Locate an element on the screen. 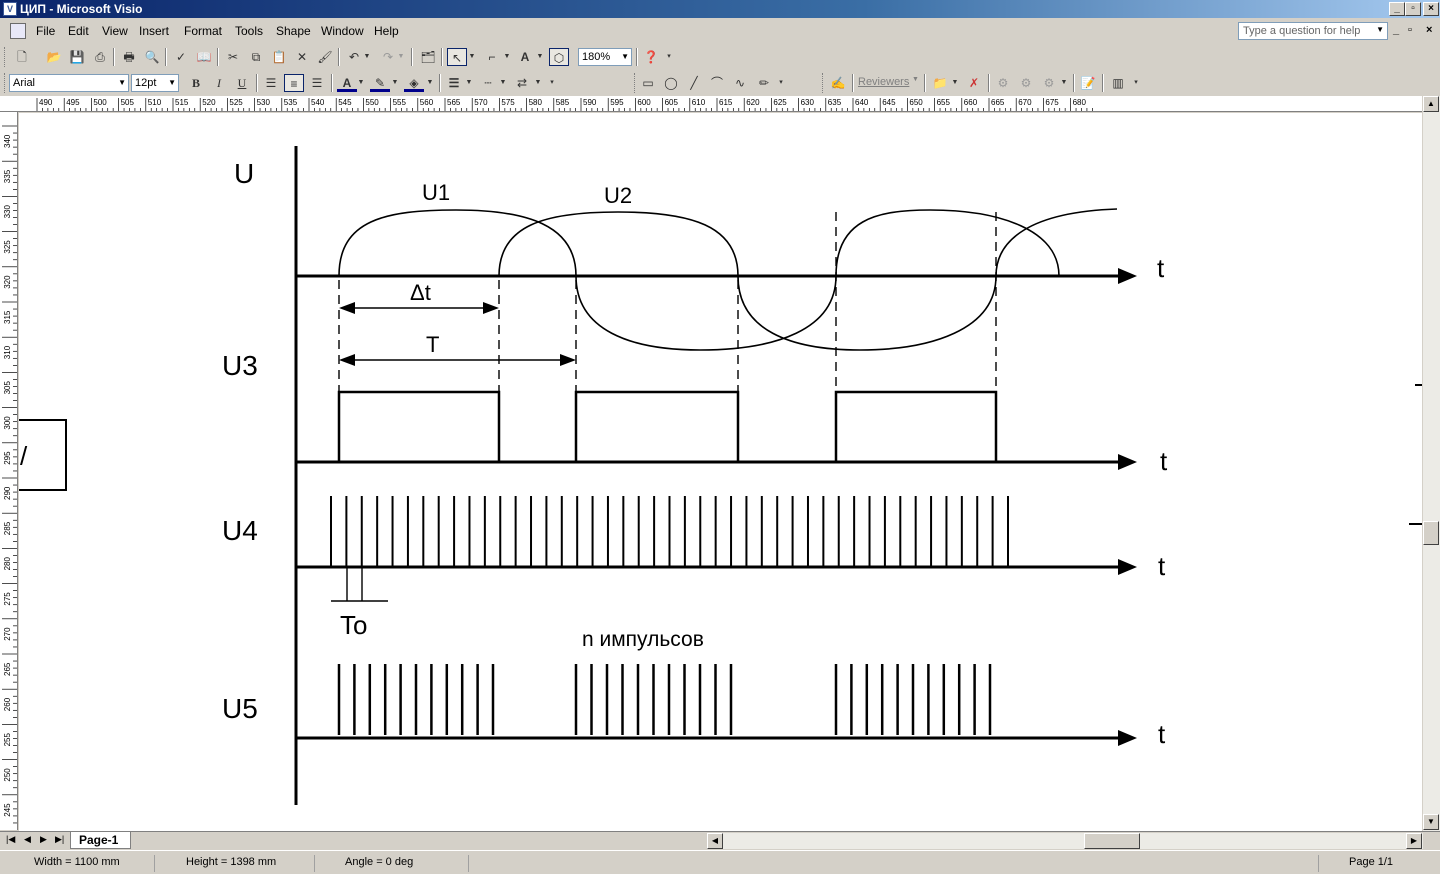 This screenshot has height=874, width=1440. reviewers-dropdown-icon: ▼ is located at coordinates (915, 79).